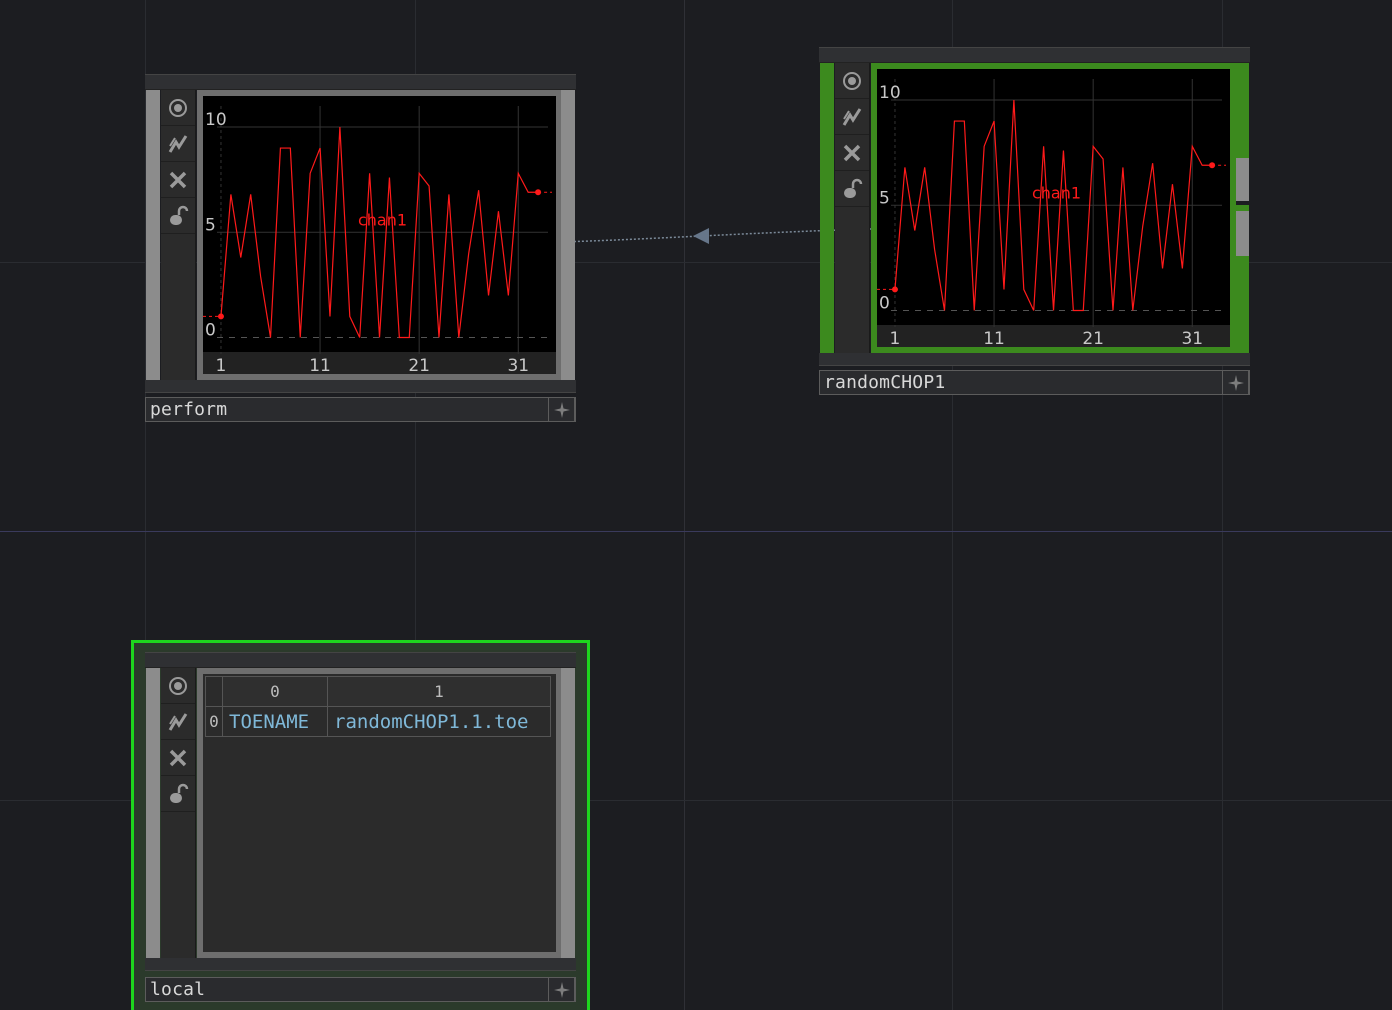 Image resolution: width=1392 pixels, height=1010 pixels. What do you see at coordinates (214, 691) in the screenshot?
I see `table-corner-cell` at bounding box center [214, 691].